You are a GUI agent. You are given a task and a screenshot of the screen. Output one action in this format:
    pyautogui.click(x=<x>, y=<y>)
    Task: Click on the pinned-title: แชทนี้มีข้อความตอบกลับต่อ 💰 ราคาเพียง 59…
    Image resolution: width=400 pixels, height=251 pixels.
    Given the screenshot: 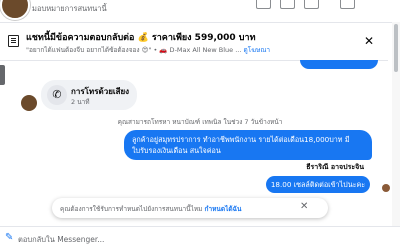 What is the action you would take?
    pyautogui.click(x=141, y=38)
    